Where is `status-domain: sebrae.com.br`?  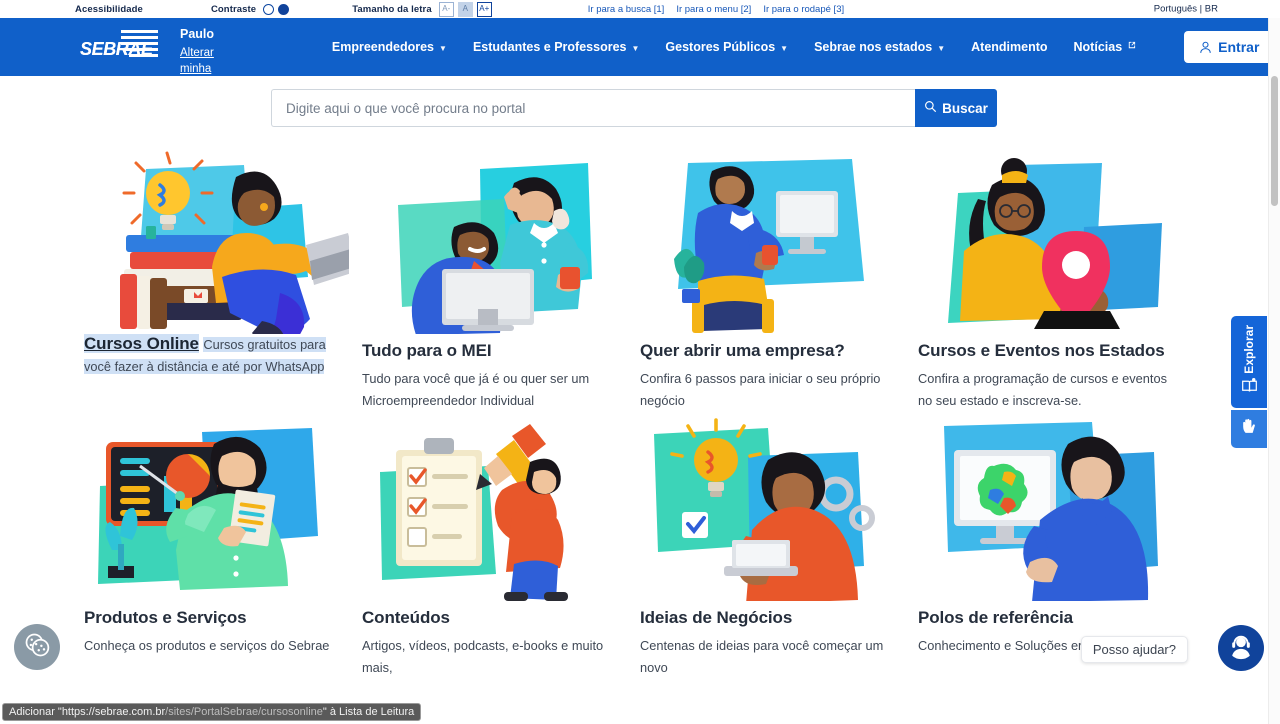
status-domain: sebrae.com.br is located at coordinates (130, 712).